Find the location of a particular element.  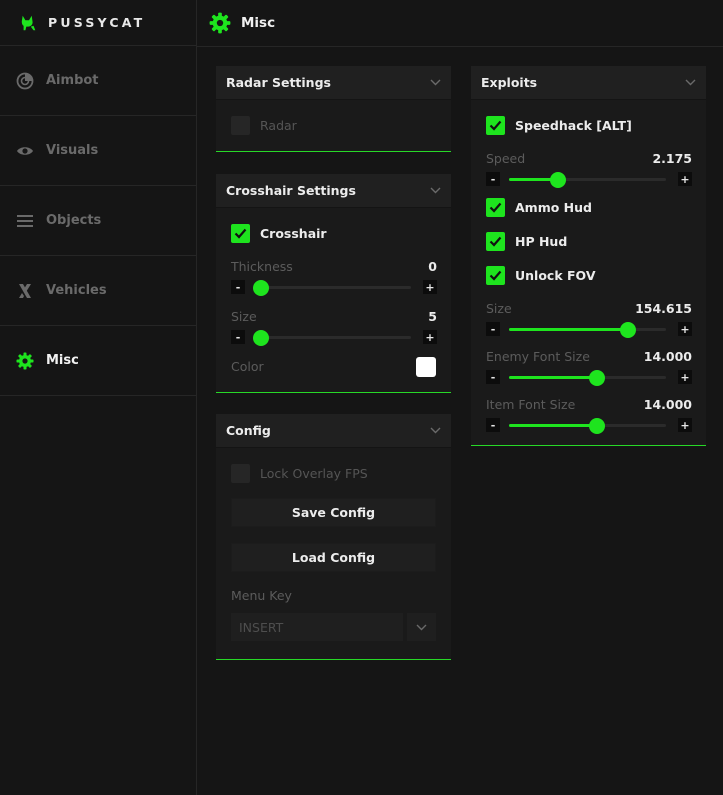

thickness-value: 0 is located at coordinates (432, 266).